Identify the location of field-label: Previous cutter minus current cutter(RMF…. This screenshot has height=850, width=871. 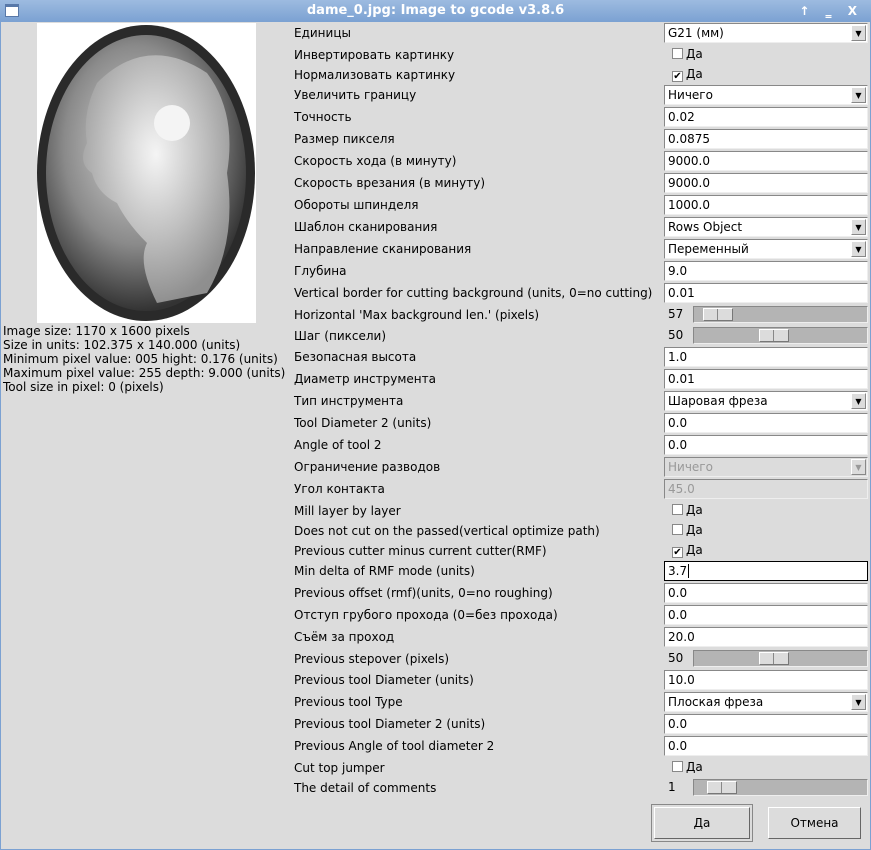
(420, 551).